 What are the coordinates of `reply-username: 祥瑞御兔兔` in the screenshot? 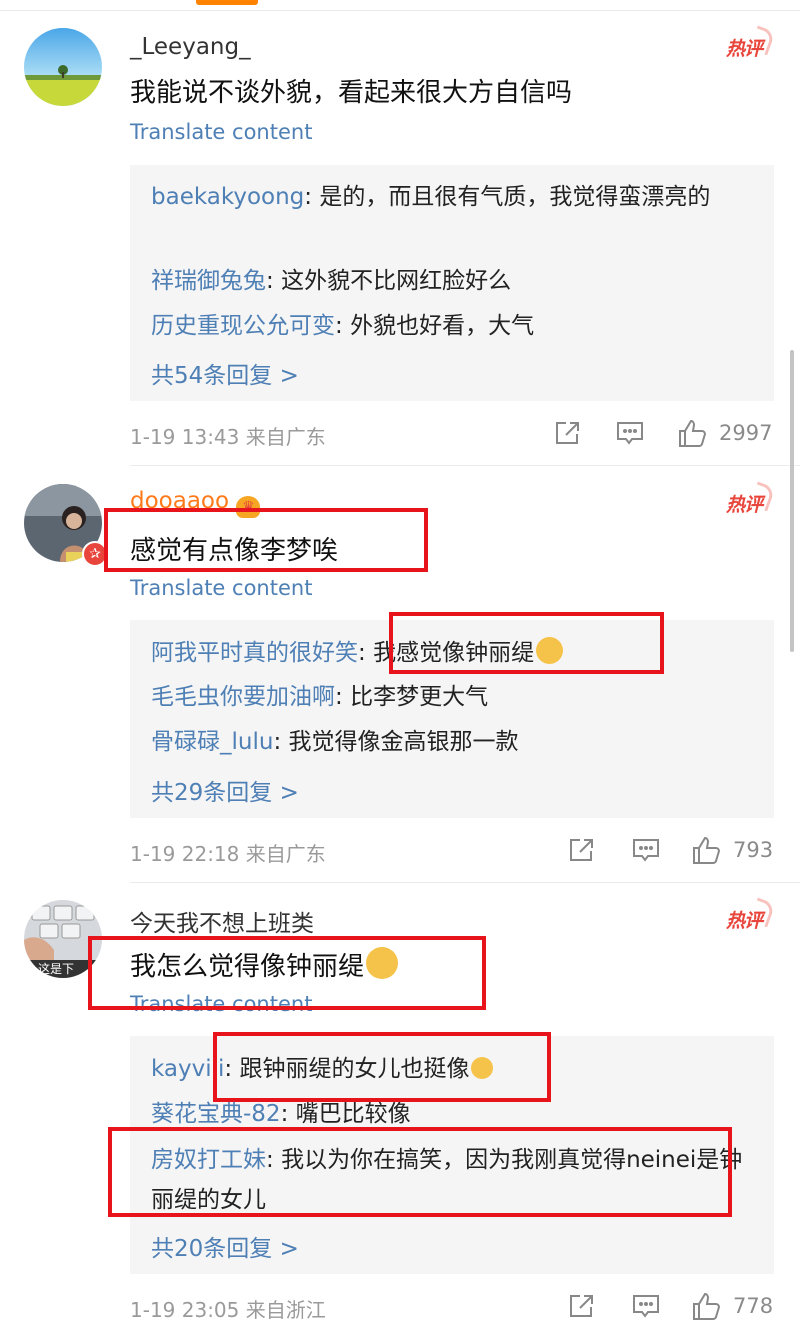 It's located at (208, 281).